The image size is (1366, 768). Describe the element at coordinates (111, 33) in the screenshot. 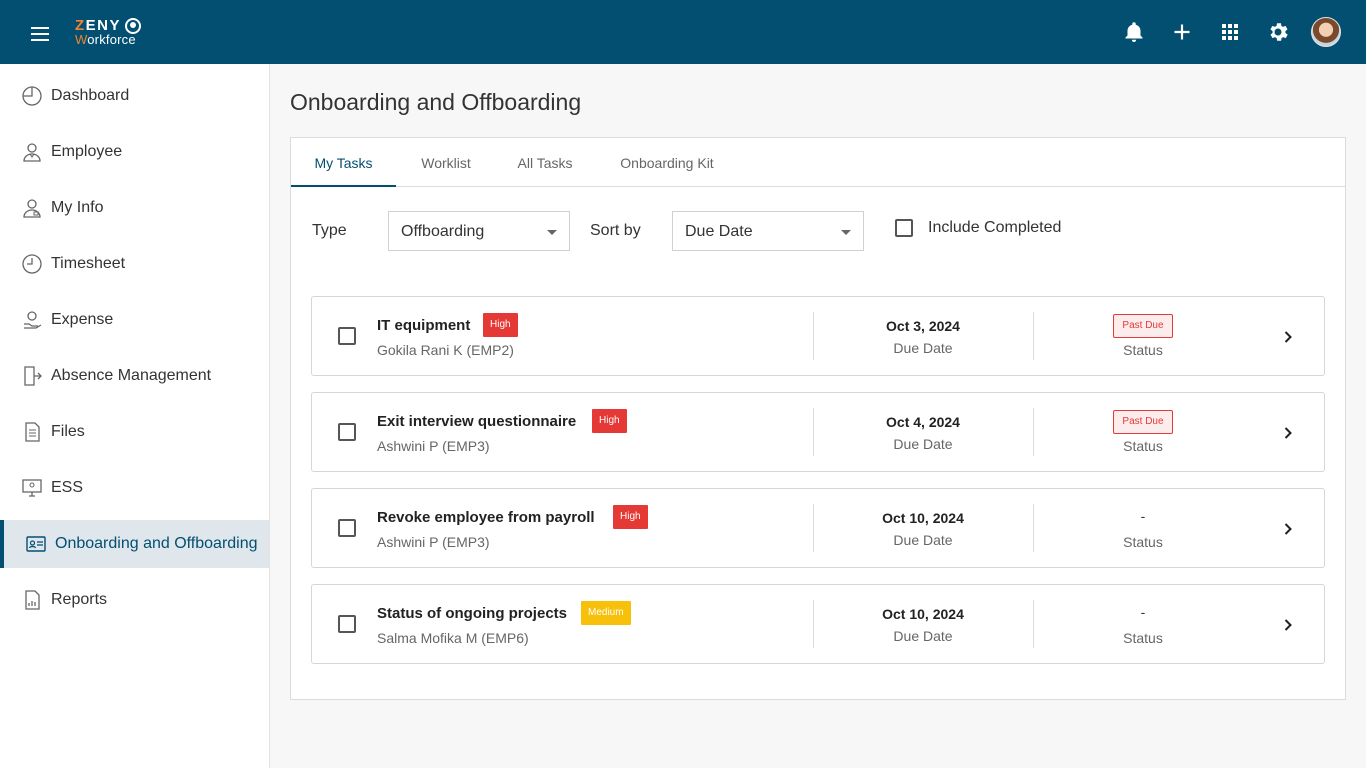

I see `zeny-workforce-logo: ZENY Workforce` at that location.